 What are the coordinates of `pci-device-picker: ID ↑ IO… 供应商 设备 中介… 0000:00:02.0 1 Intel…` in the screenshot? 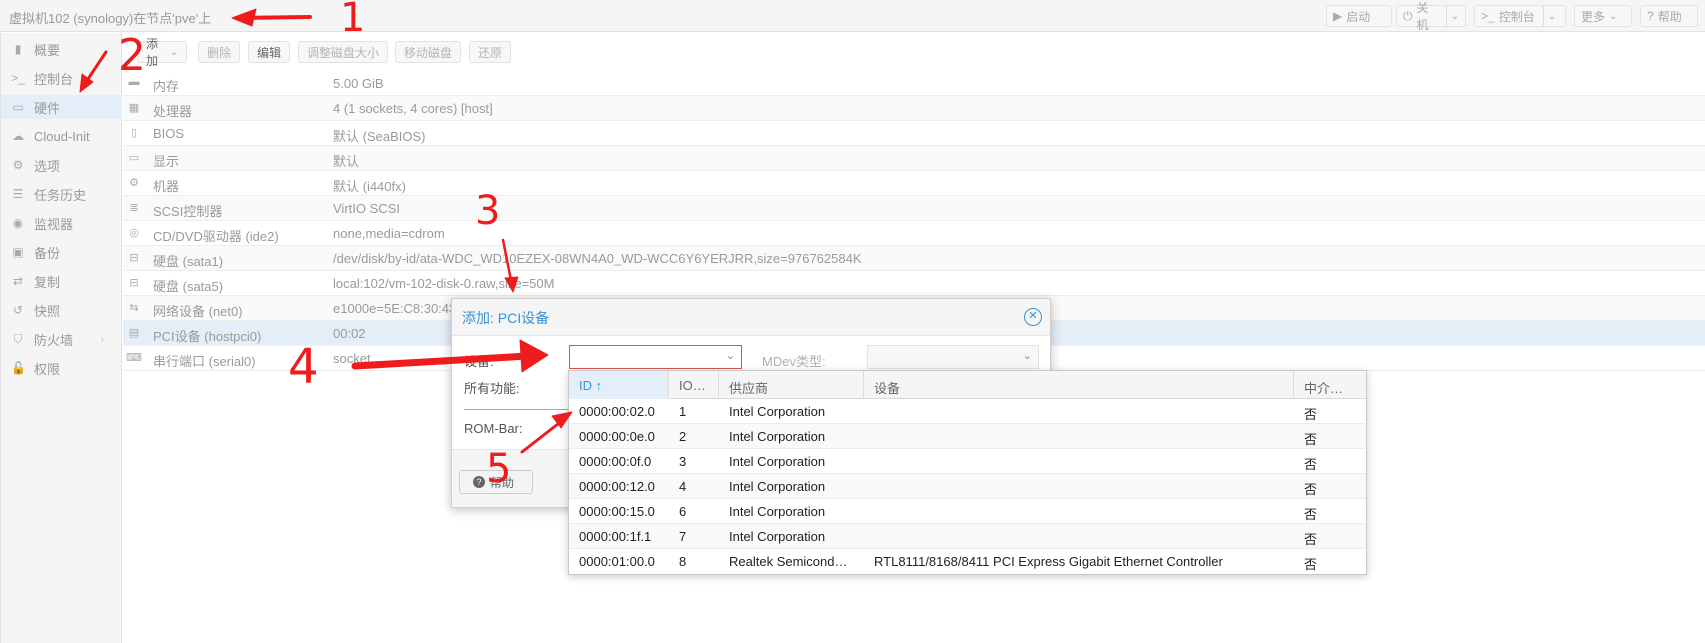 It's located at (967, 472).